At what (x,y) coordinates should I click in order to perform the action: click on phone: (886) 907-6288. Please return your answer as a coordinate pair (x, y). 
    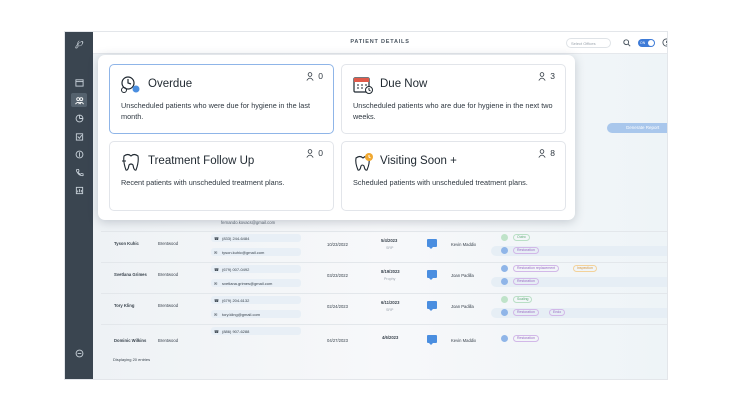
    Looking at the image, I should click on (236, 331).